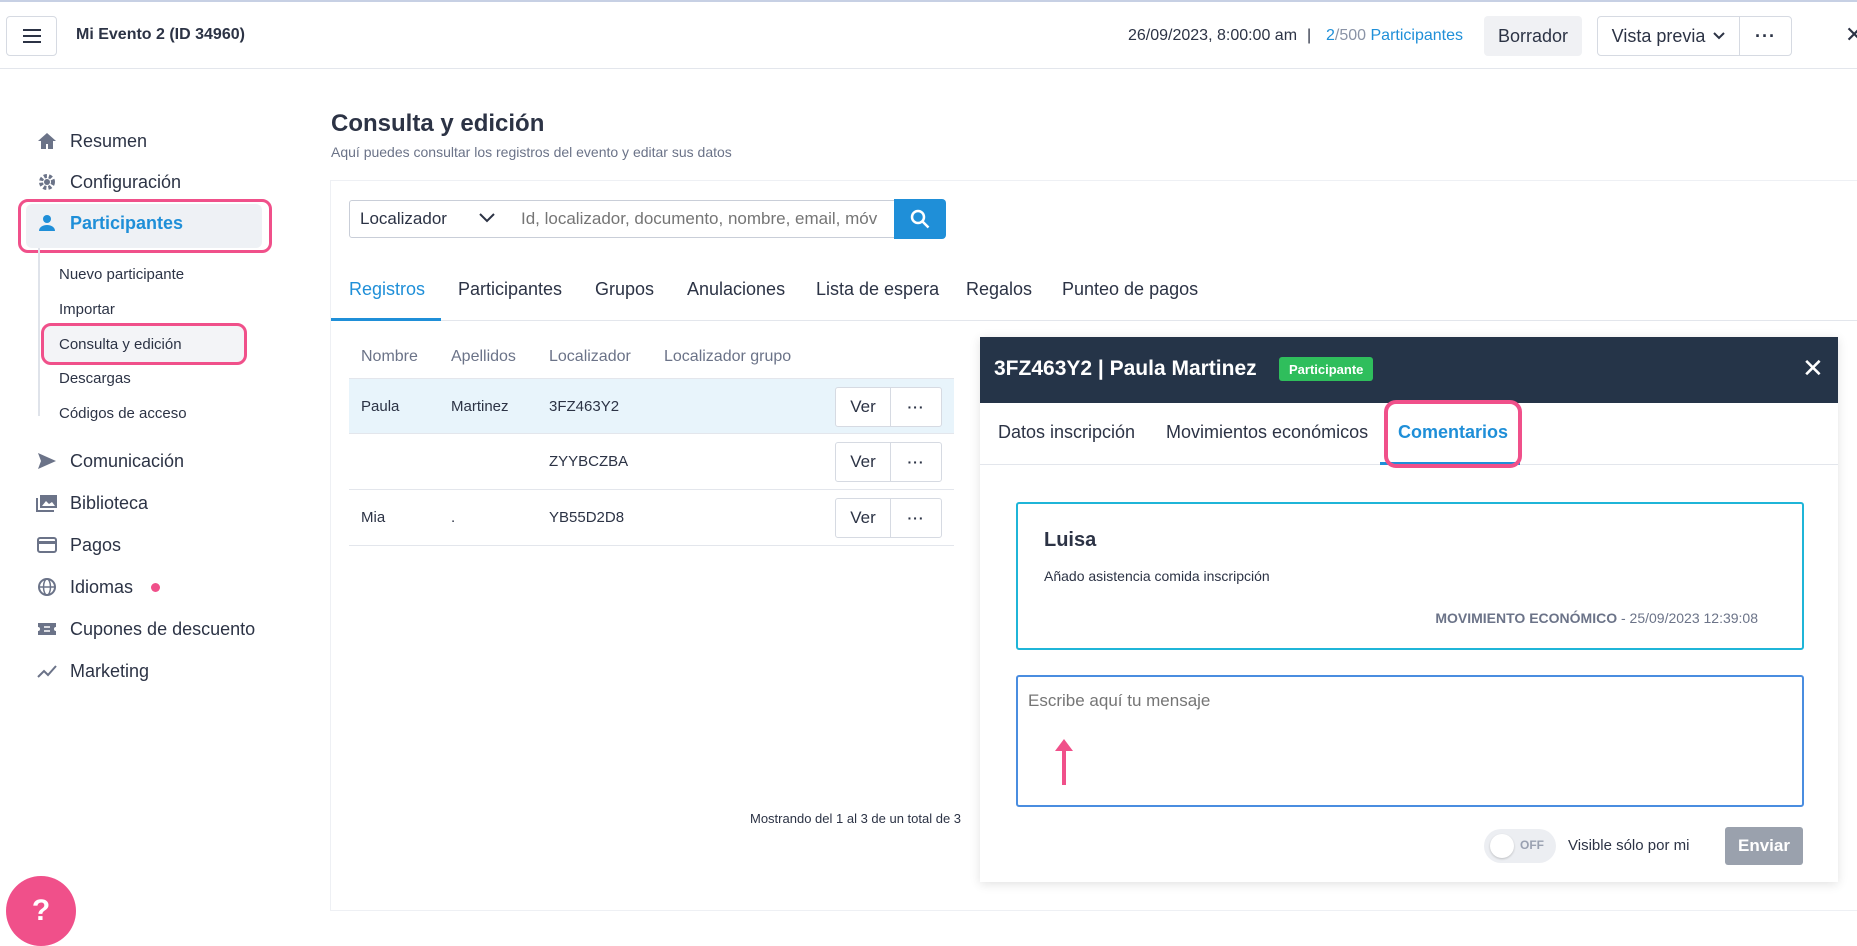  Describe the element at coordinates (156, 587) in the screenshot. I see `notification-dot` at that location.